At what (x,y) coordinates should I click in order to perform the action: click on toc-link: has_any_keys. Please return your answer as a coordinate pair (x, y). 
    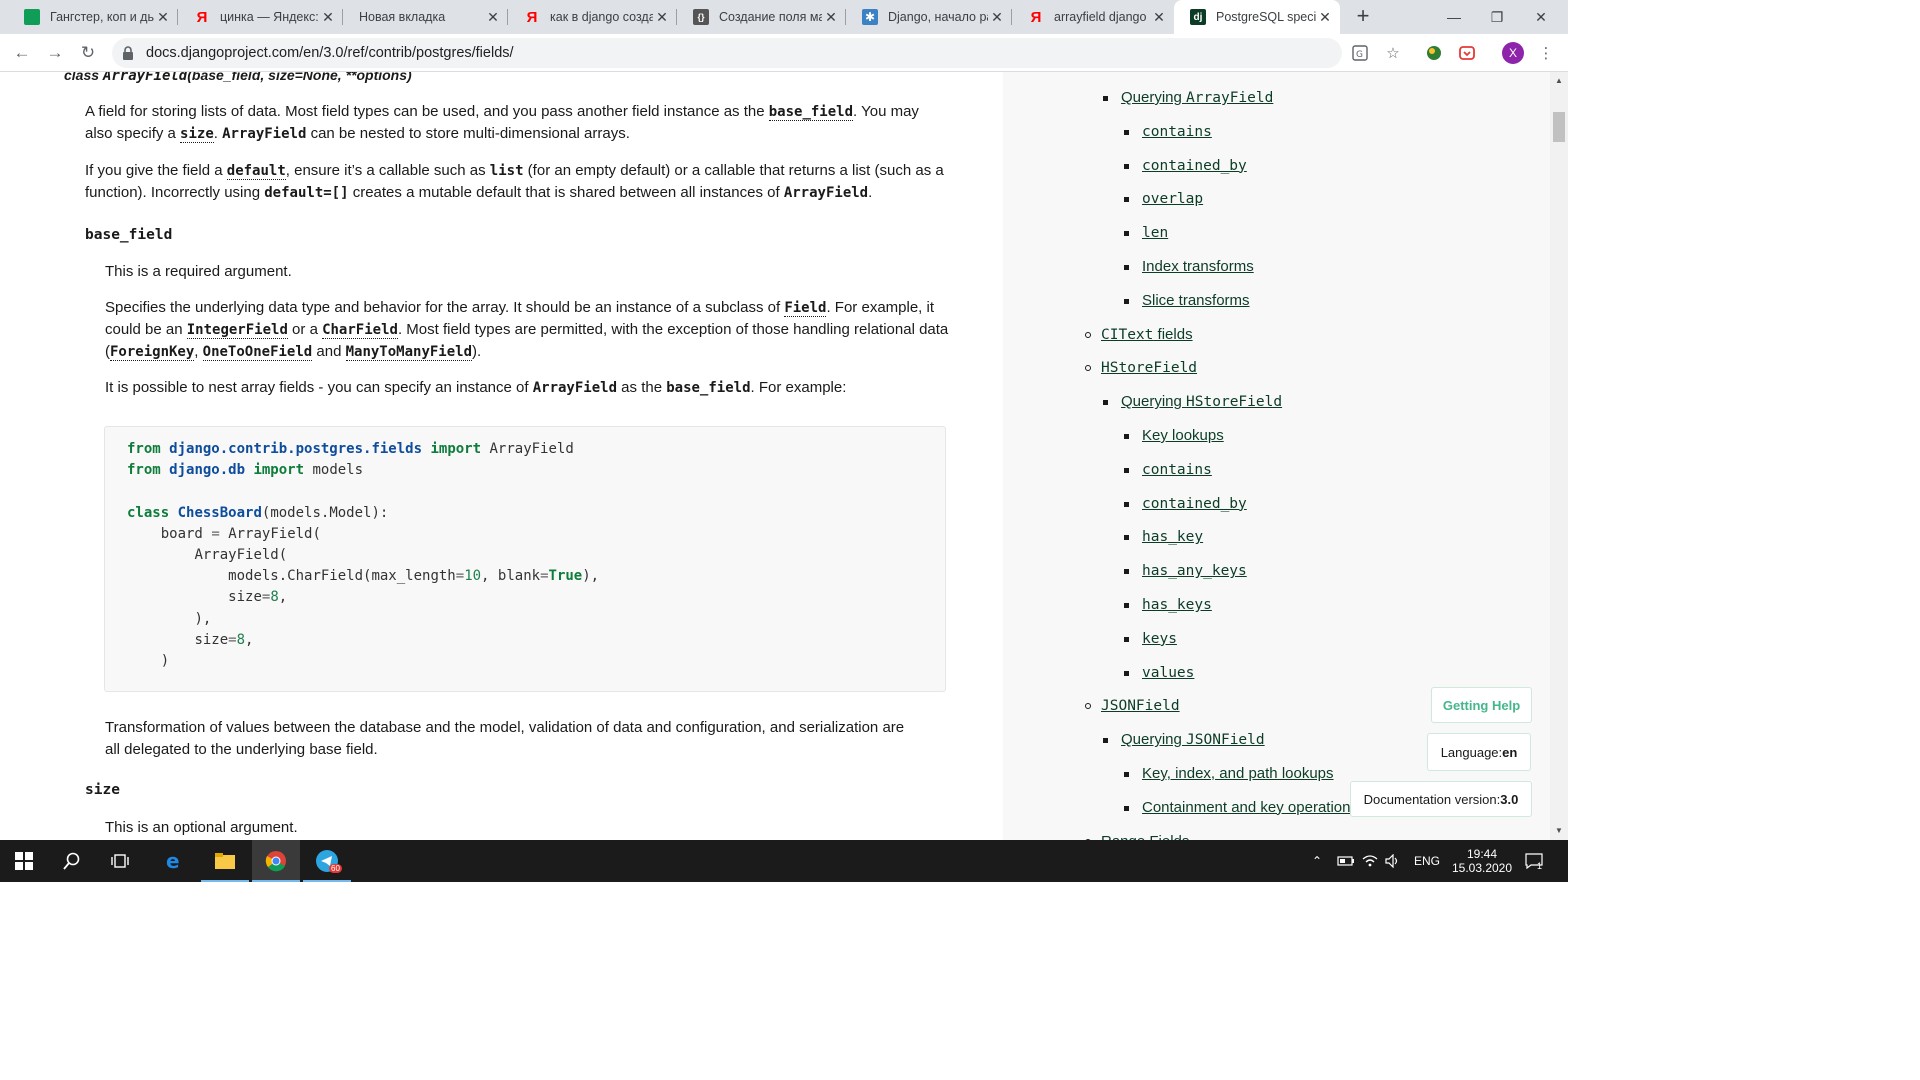
    Looking at the image, I should click on (1194, 570).